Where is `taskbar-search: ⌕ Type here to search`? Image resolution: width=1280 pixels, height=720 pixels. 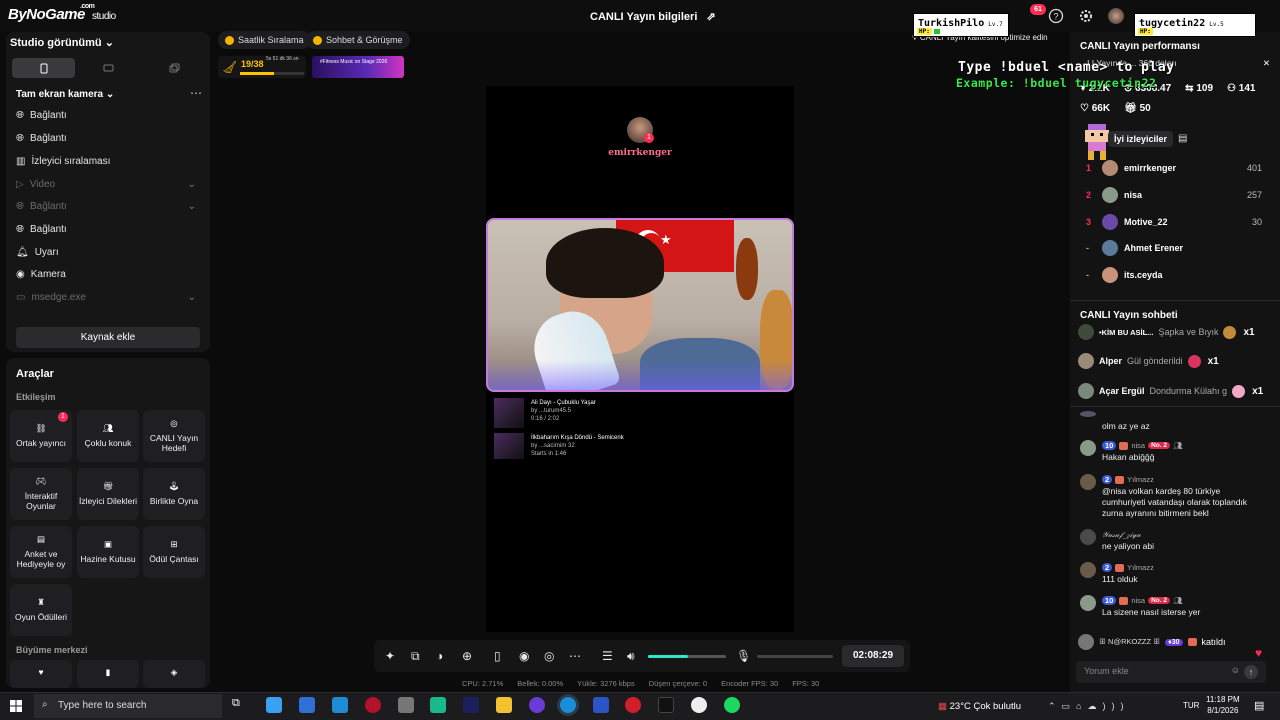 taskbar-search: ⌕ Type here to search is located at coordinates (128, 706).